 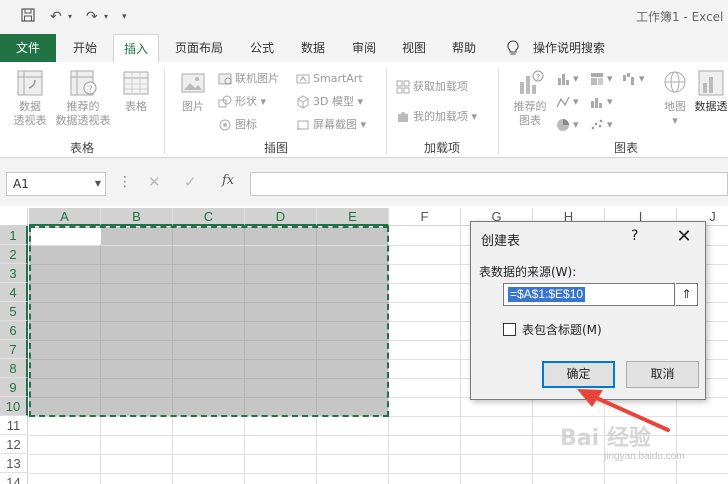 I want to click on source-range-input: =$A$1:$E$10, so click(x=589, y=294).